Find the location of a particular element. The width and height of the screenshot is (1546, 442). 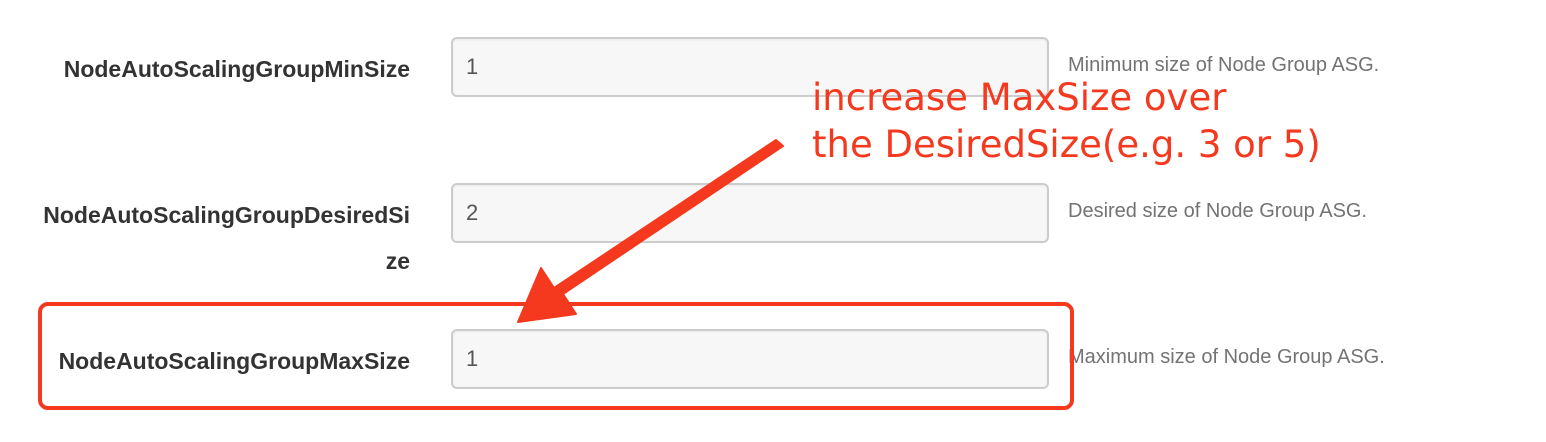

annotation-line-1: increase MaxSize over is located at coordinates (1019, 97).